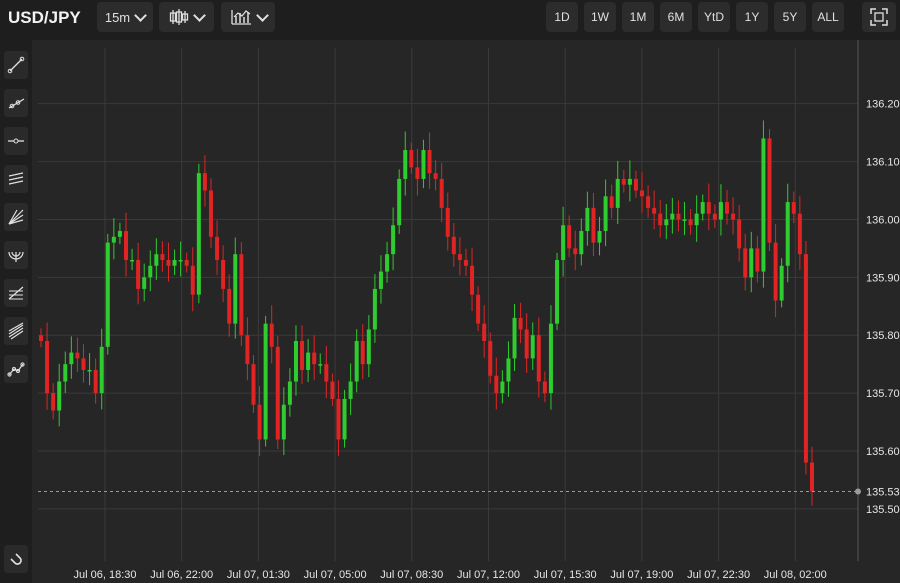 This screenshot has width=900, height=583. Describe the element at coordinates (883, 394) in the screenshot. I see `price-tick-label: 135.70` at that location.